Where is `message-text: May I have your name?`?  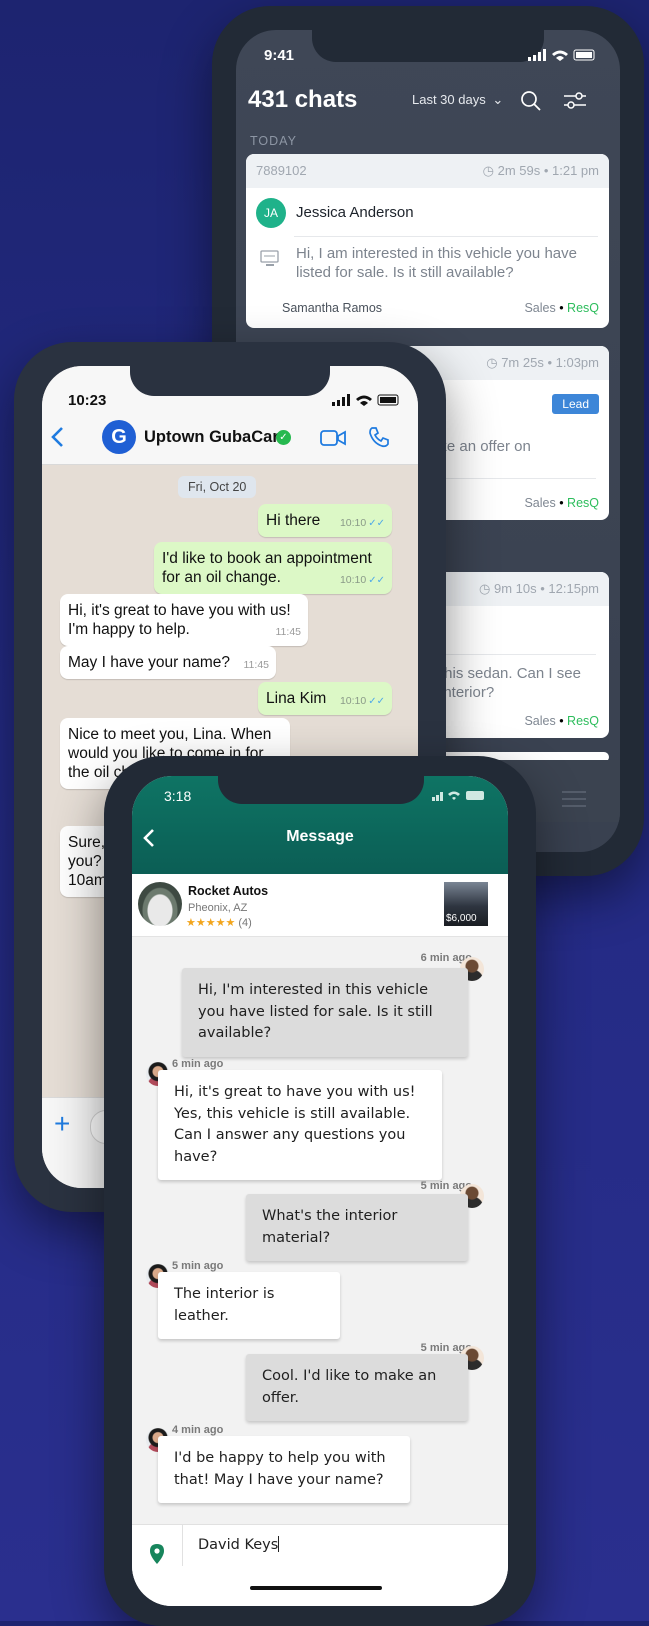 message-text: May I have your name? is located at coordinates (149, 662).